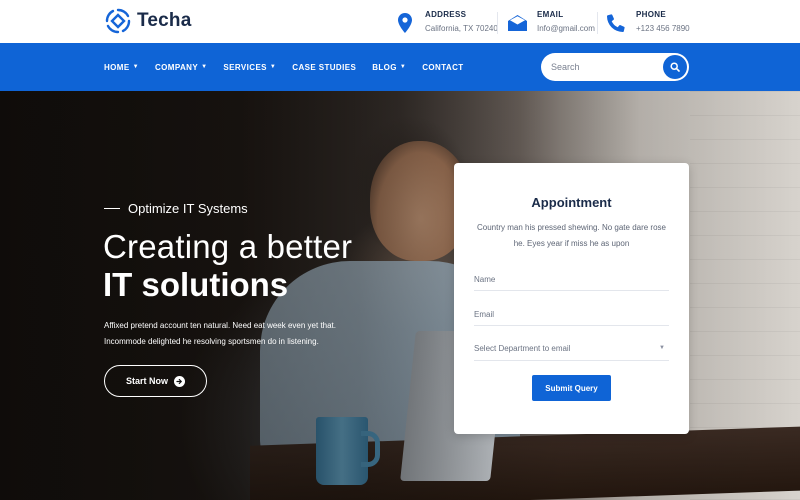 This screenshot has width=800, height=500. I want to click on search-box, so click(615, 67).